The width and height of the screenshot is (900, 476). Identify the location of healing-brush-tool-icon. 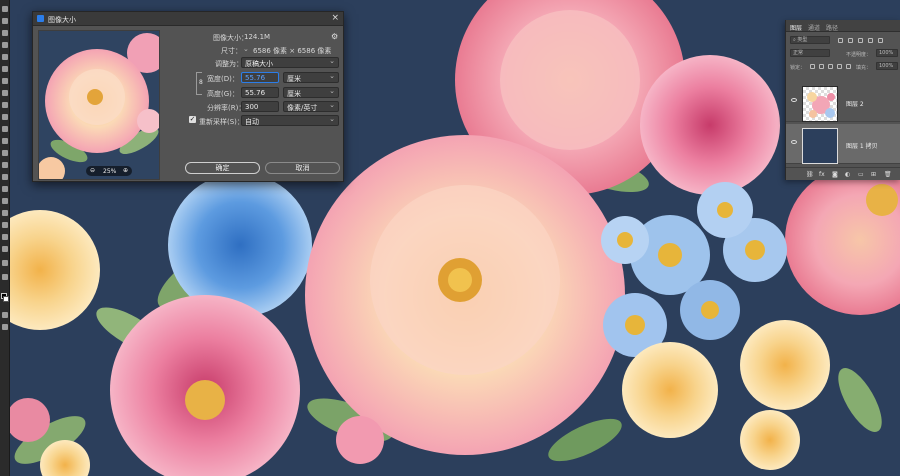
(5, 93).